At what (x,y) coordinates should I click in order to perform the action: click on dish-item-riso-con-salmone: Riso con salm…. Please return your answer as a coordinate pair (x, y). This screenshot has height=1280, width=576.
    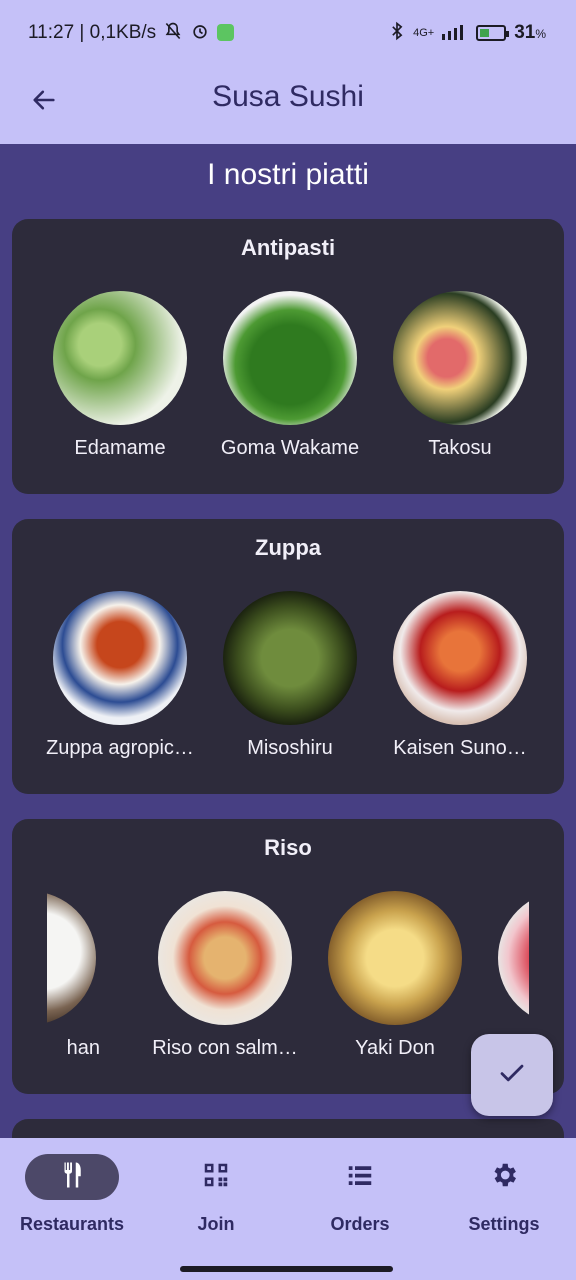
    Looking at the image, I should click on (225, 975).